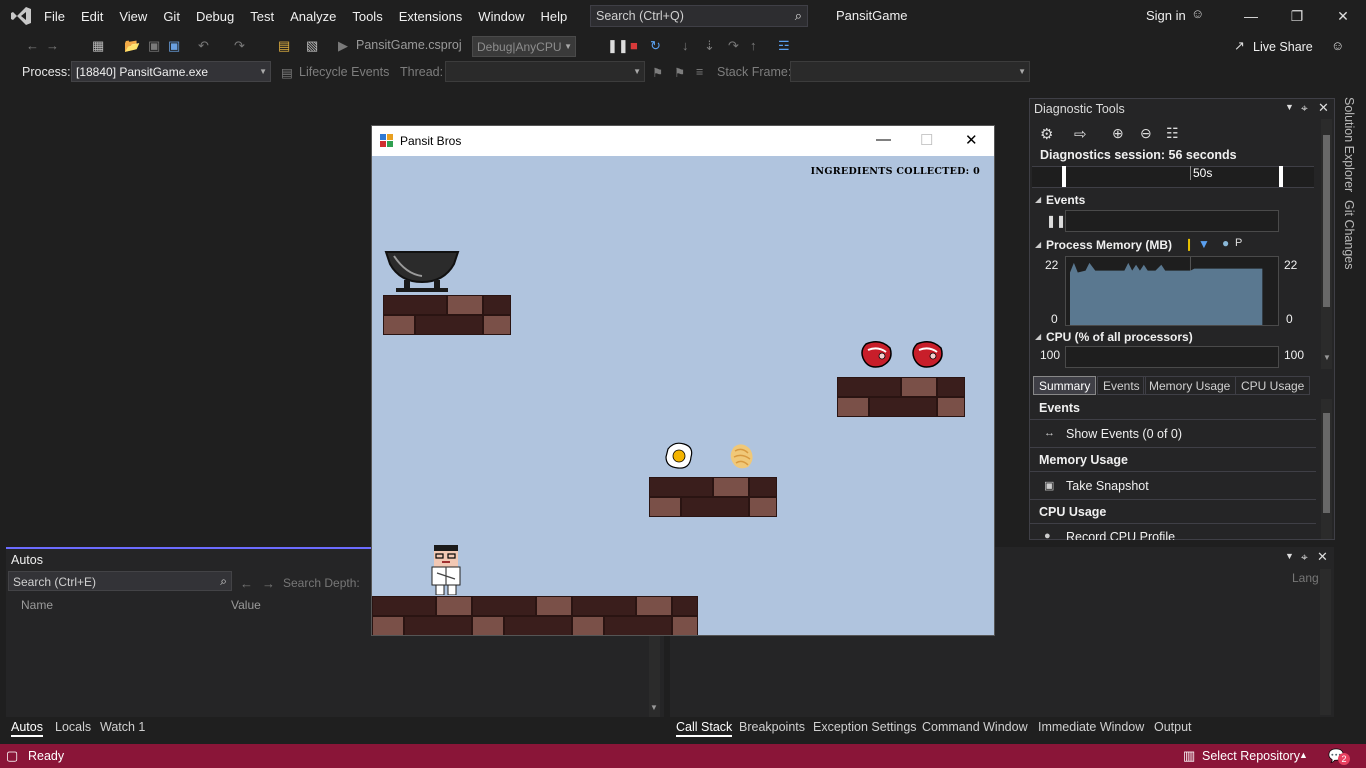 This screenshot has height=768, width=1366. Describe the element at coordinates (1056, 221) in the screenshot. I see `pause-events-icon: ❚❚` at that location.